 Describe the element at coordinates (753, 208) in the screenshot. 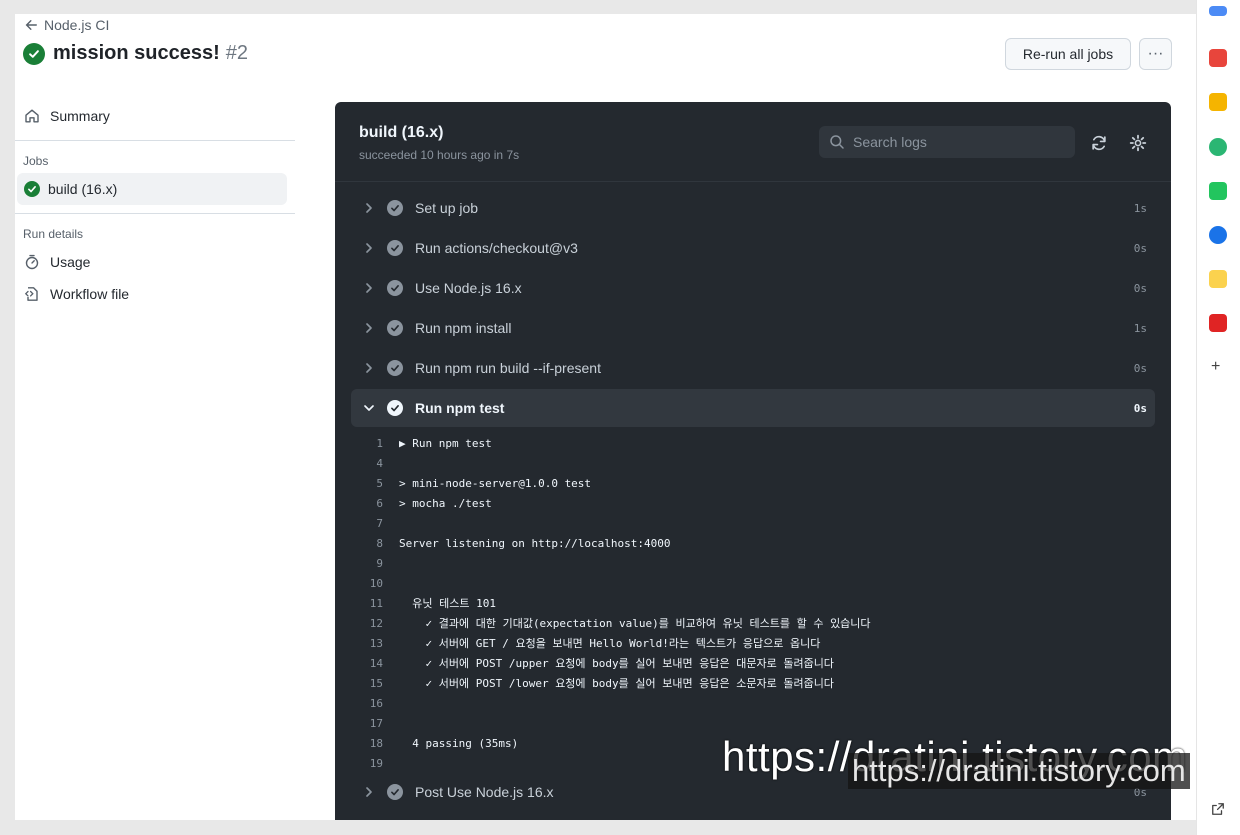

I see `job-step: Set up job 1s` at that location.